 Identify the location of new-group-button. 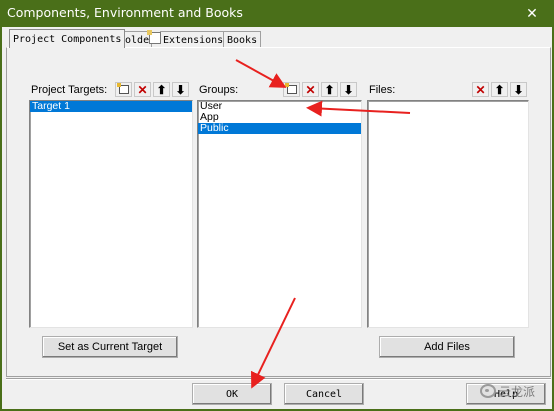
(291, 89).